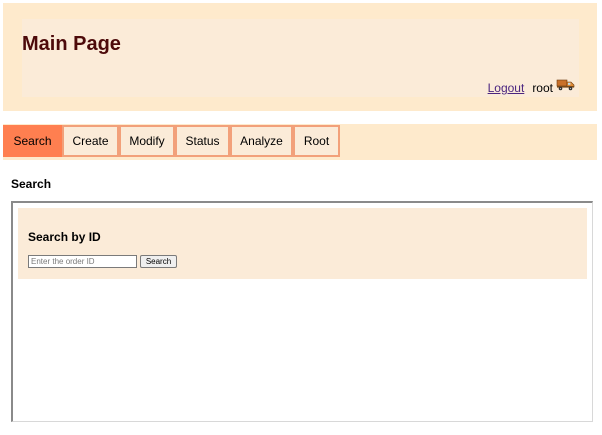 This screenshot has width=602, height=435. I want to click on section-title: Search, so click(31, 184).